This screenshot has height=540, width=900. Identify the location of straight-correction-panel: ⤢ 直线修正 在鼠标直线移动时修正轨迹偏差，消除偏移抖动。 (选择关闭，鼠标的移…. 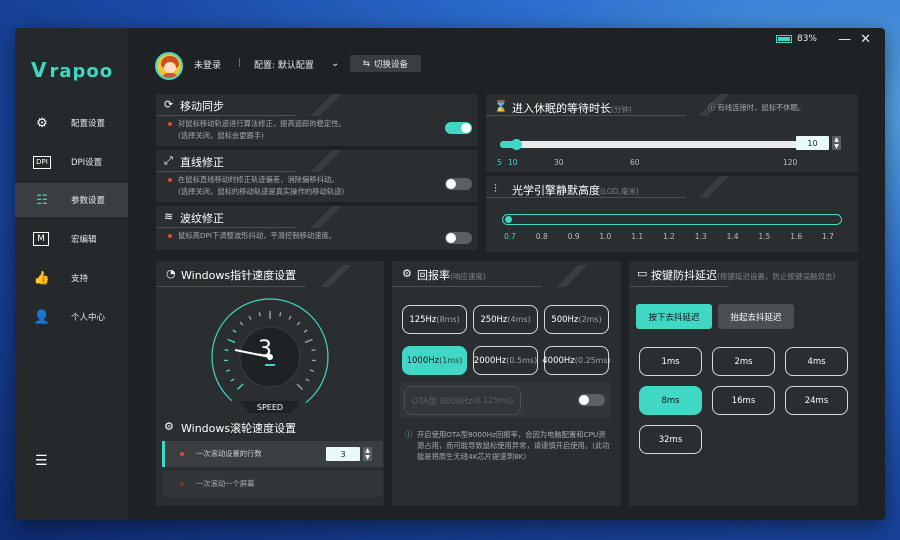
(317, 176).